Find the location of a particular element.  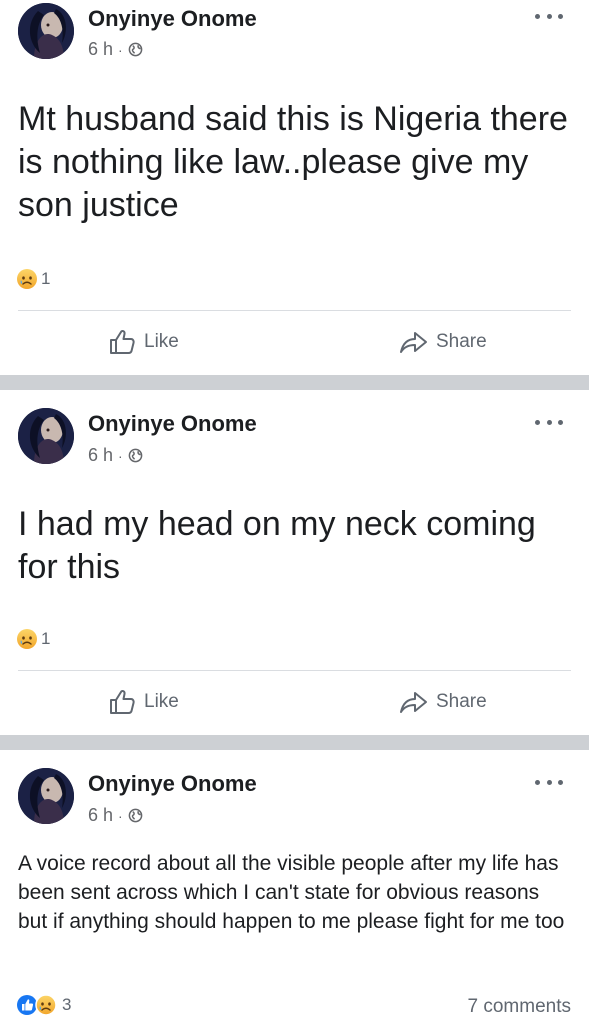

reactions-summary: 3 is located at coordinates (43, 1005).